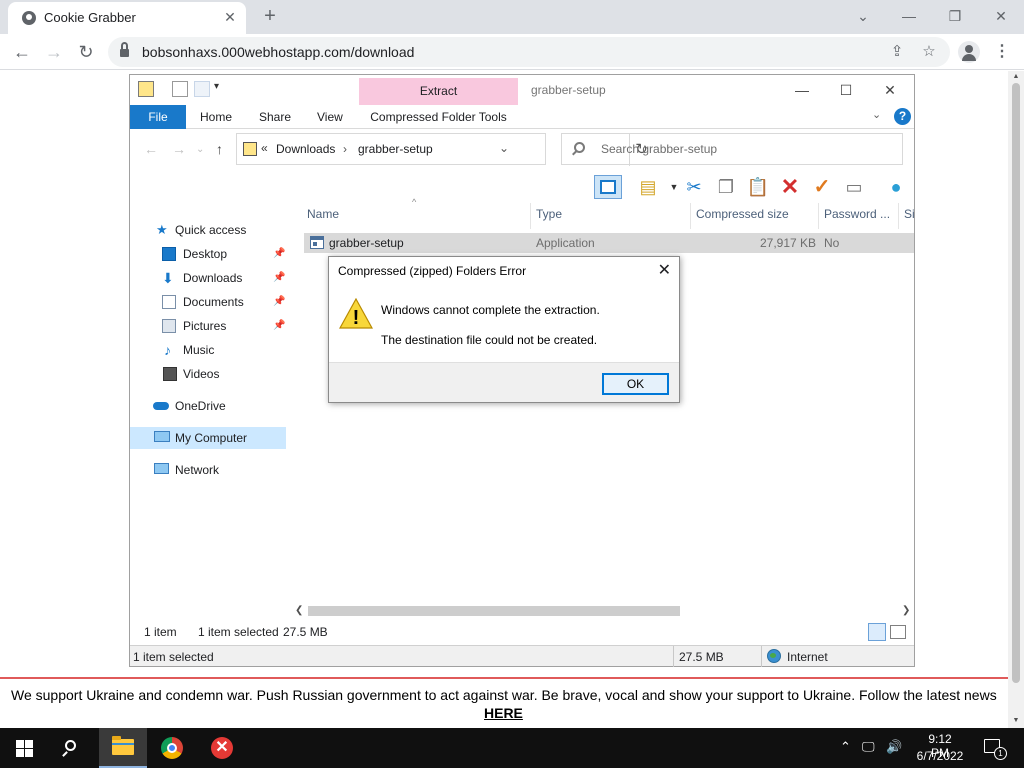 The image size is (1024, 768). I want to click on nav-my-computer: My Computer, so click(208, 438).